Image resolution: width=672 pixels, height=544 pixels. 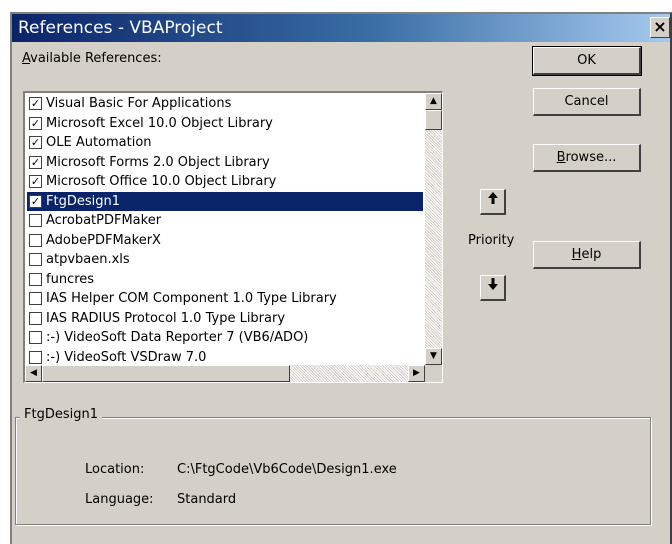 What do you see at coordinates (177, 337) in the screenshot?
I see `reference-label: :-) VideoSoft Data Reporter 7 (VB6/ADO)` at bounding box center [177, 337].